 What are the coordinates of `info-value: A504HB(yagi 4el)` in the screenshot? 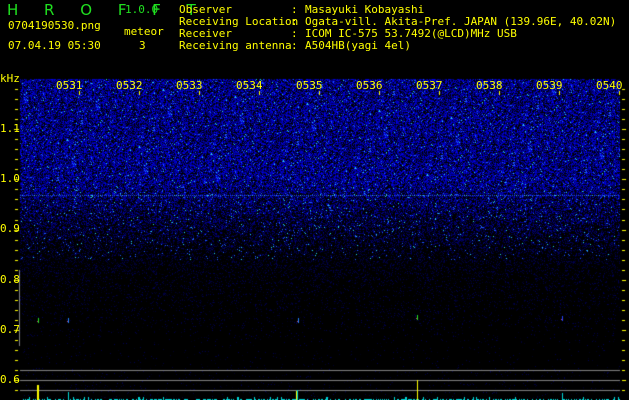 It's located at (358, 45).